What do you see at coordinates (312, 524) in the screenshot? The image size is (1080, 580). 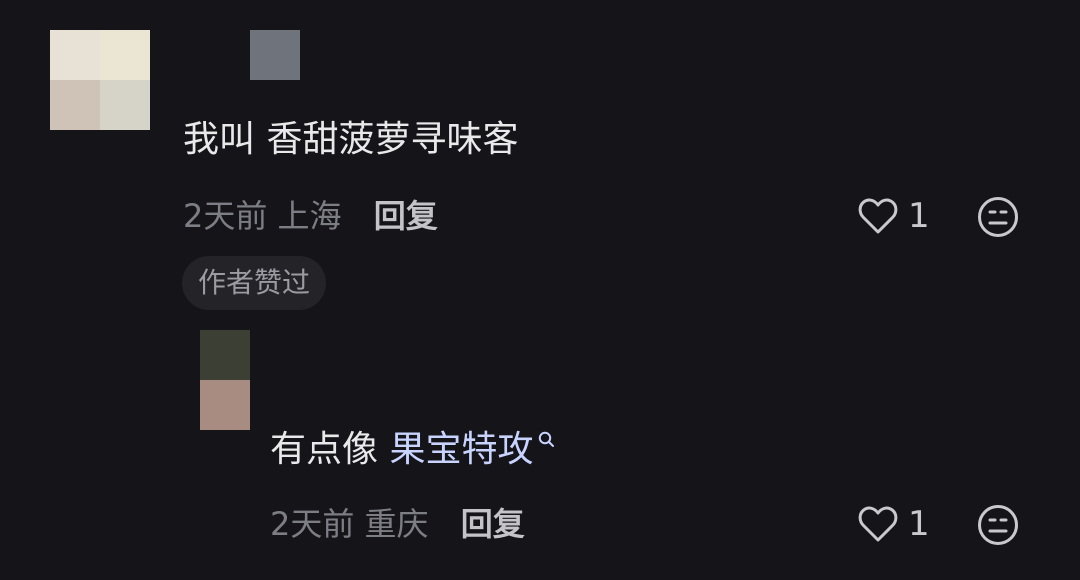 I see `reply-time: 2天前` at bounding box center [312, 524].